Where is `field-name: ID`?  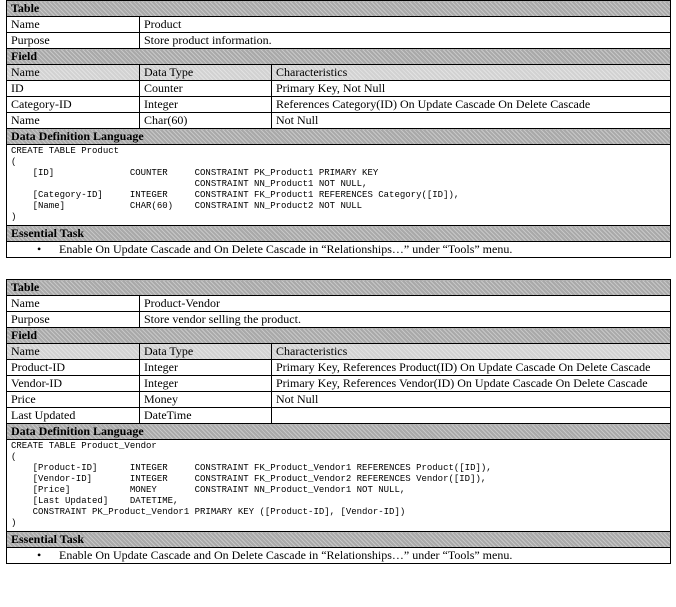 field-name: ID is located at coordinates (73, 88).